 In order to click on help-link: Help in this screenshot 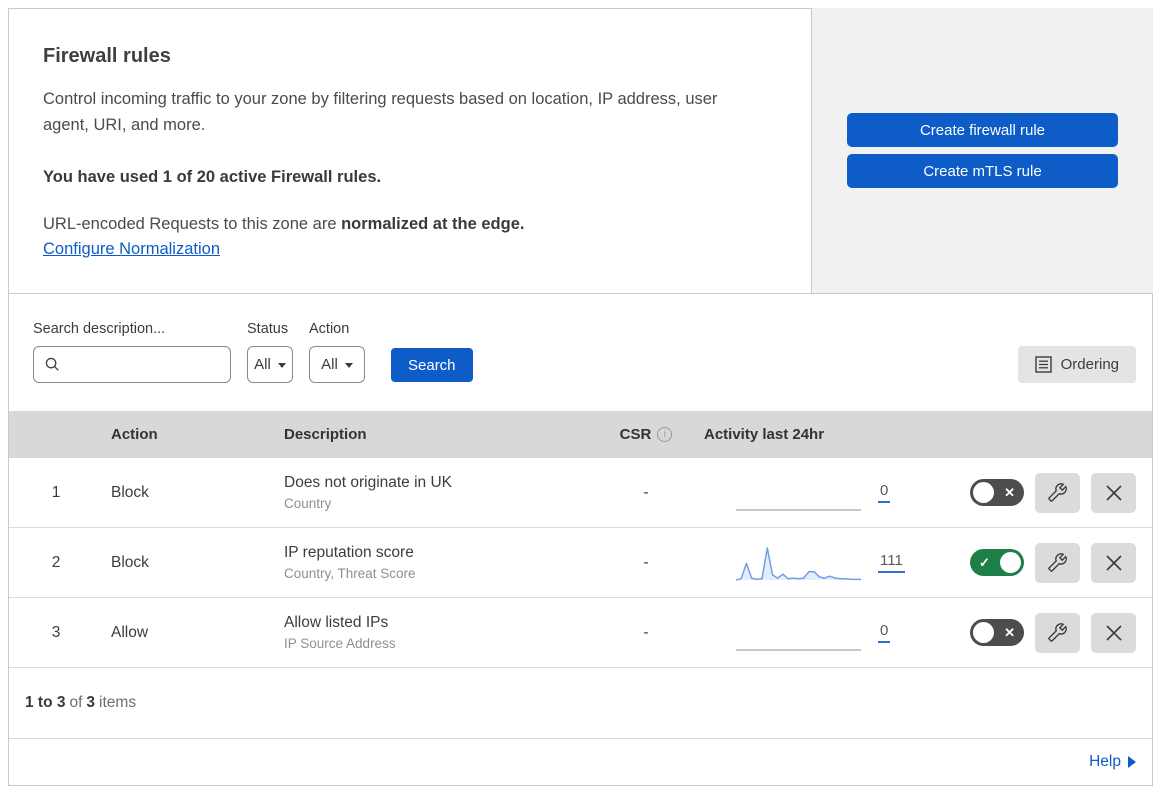, I will do `click(1112, 762)`.